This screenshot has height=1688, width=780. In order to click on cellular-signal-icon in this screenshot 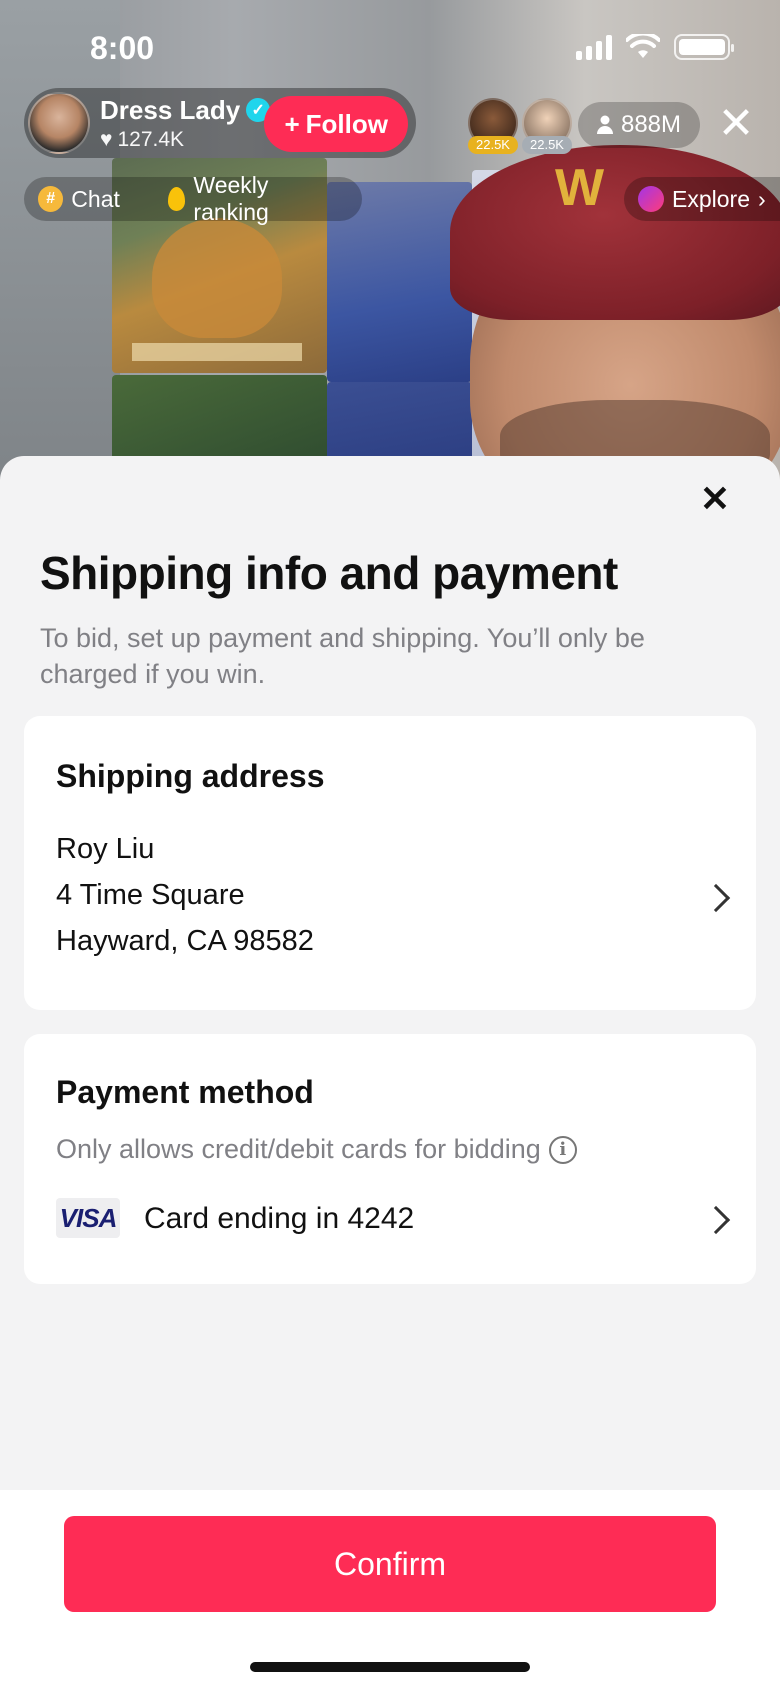, I will do `click(594, 47)`.